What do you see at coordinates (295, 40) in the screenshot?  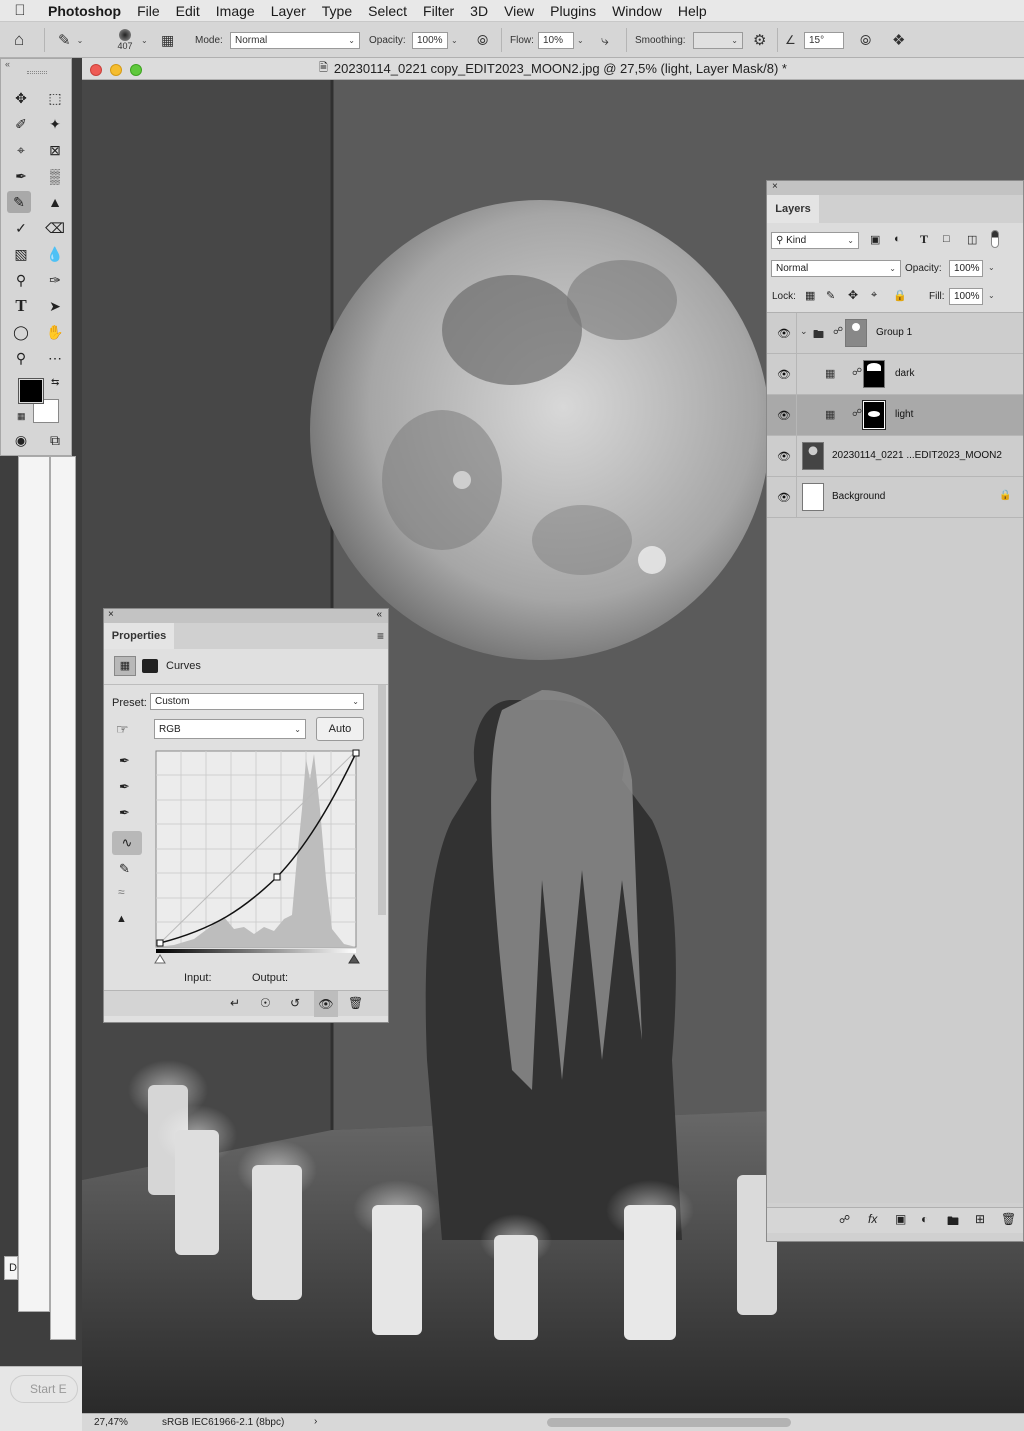 I see `mode-dropdown: Normal ⌄` at bounding box center [295, 40].